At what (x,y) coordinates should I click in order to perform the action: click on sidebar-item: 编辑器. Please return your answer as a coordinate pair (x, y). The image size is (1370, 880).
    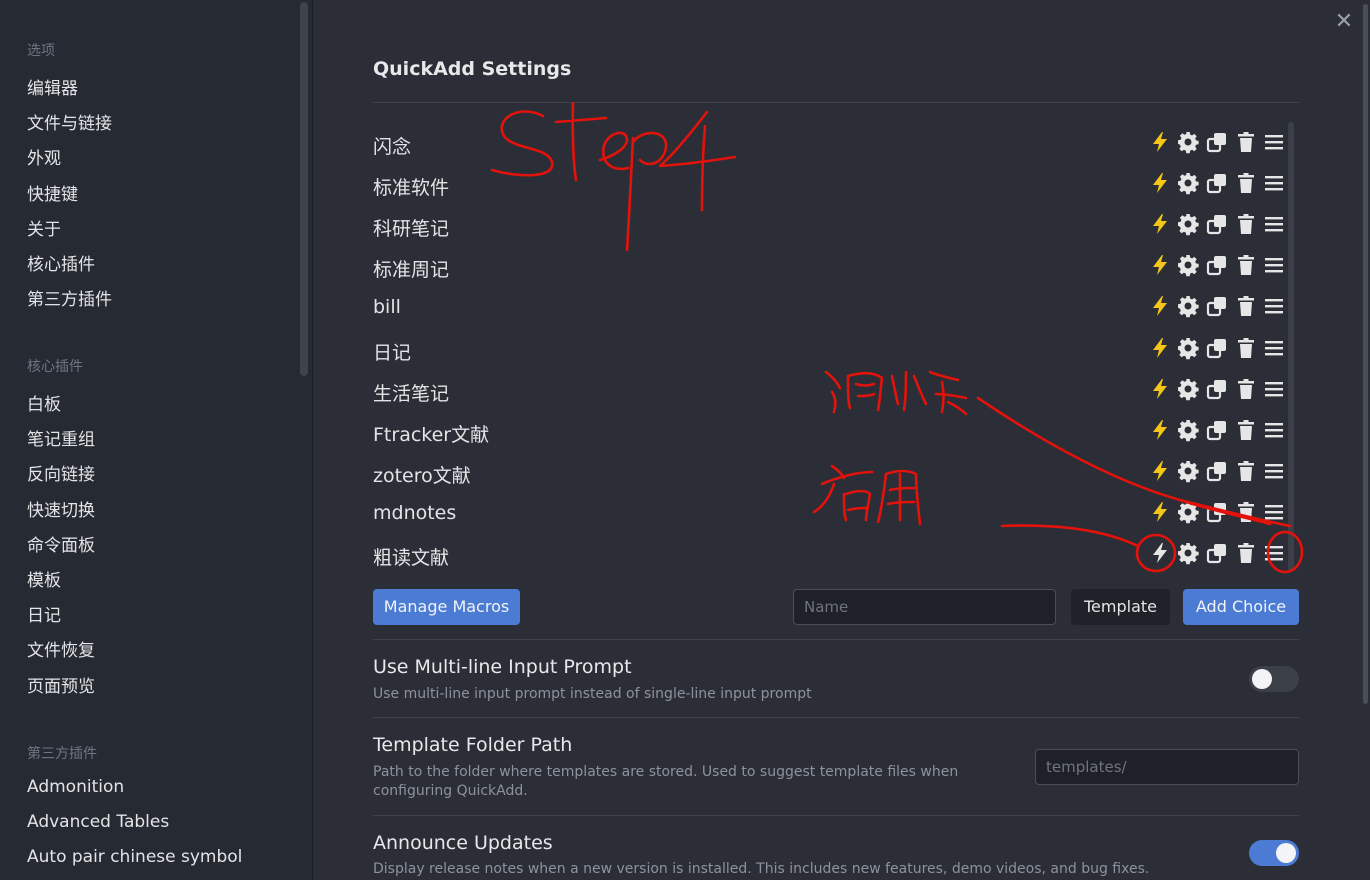
    Looking at the image, I should click on (52, 86).